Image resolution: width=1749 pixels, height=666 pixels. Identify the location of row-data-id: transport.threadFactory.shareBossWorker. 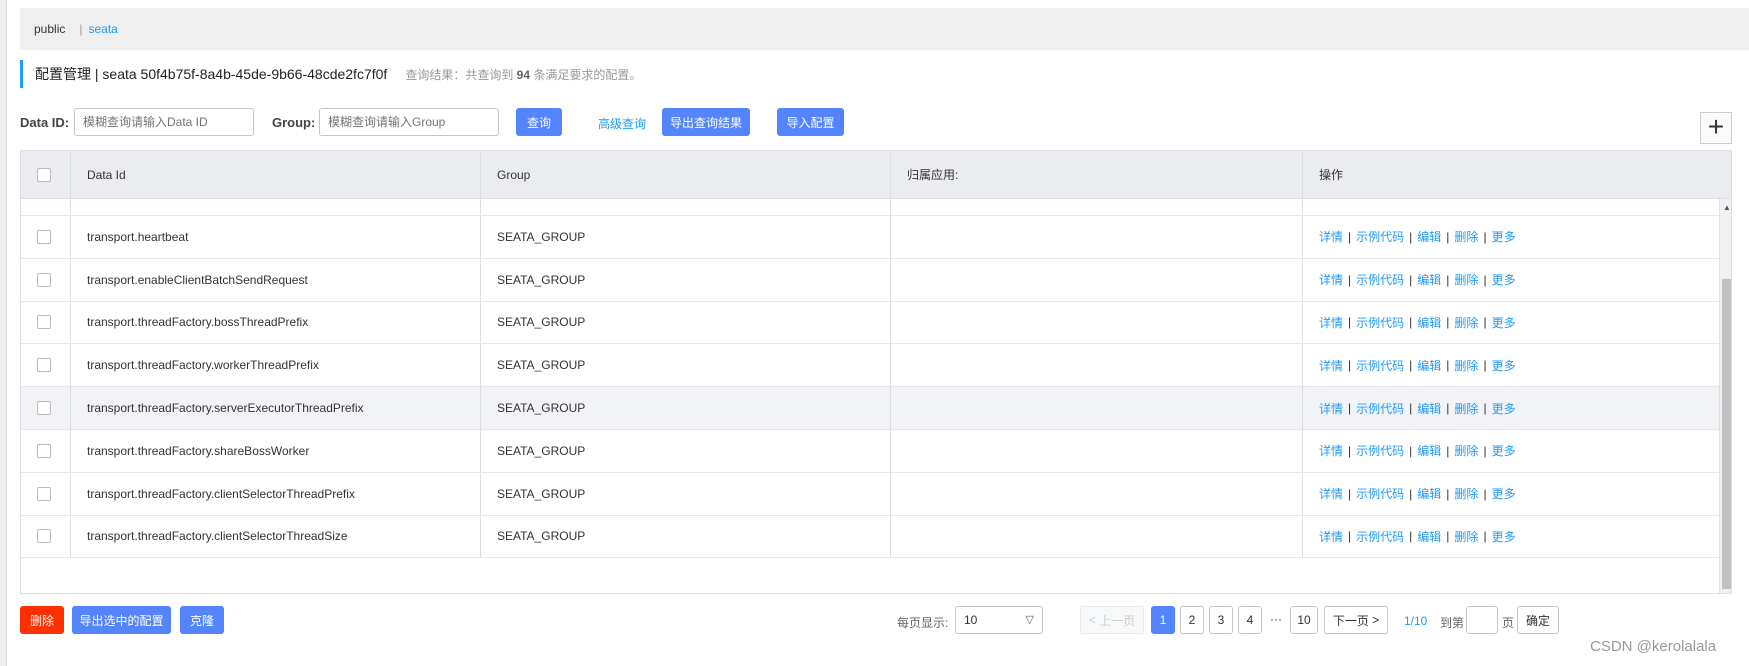
(276, 451).